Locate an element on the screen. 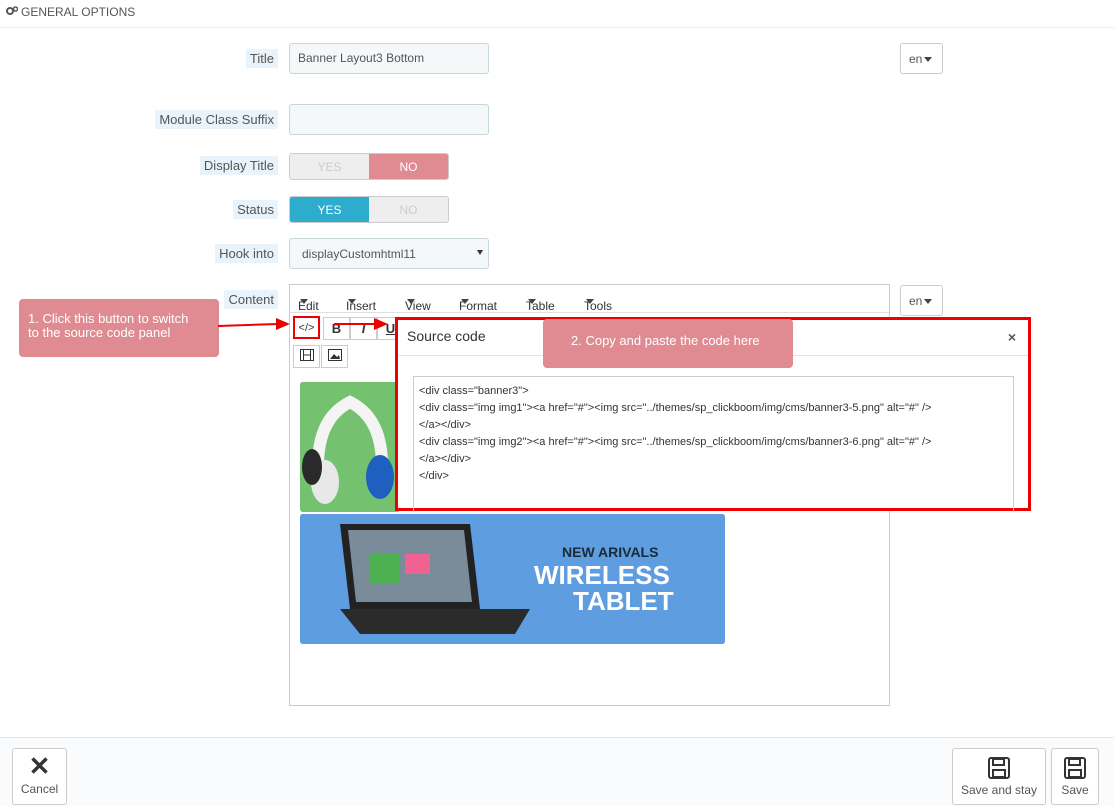 This screenshot has width=1114, height=806. content-lang-dropdown: en is located at coordinates (921, 300).